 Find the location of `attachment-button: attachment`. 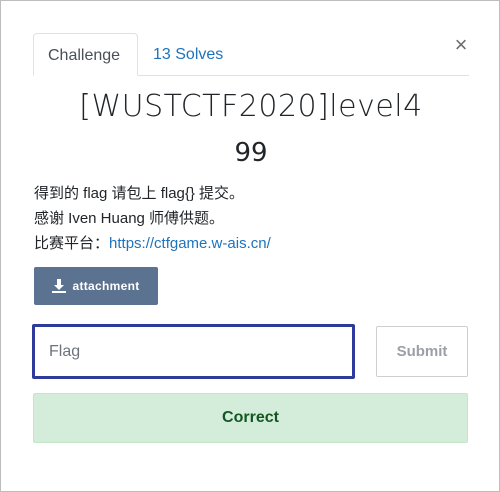

attachment-button: attachment is located at coordinates (96, 286).